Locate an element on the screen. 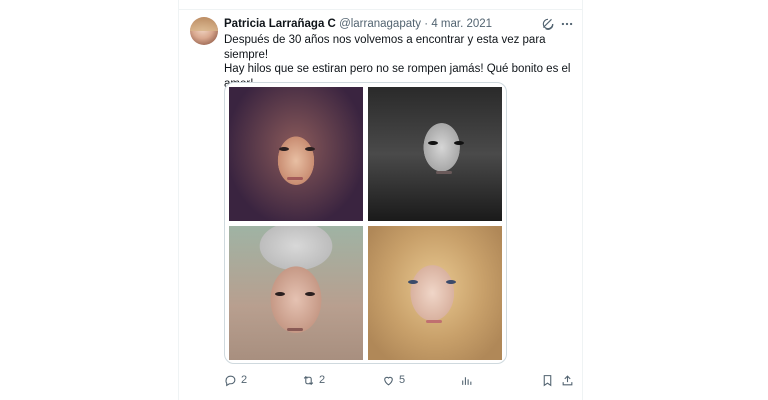 Image resolution: width=768 pixels, height=400 pixels. reply-button: 2 is located at coordinates (235, 380).